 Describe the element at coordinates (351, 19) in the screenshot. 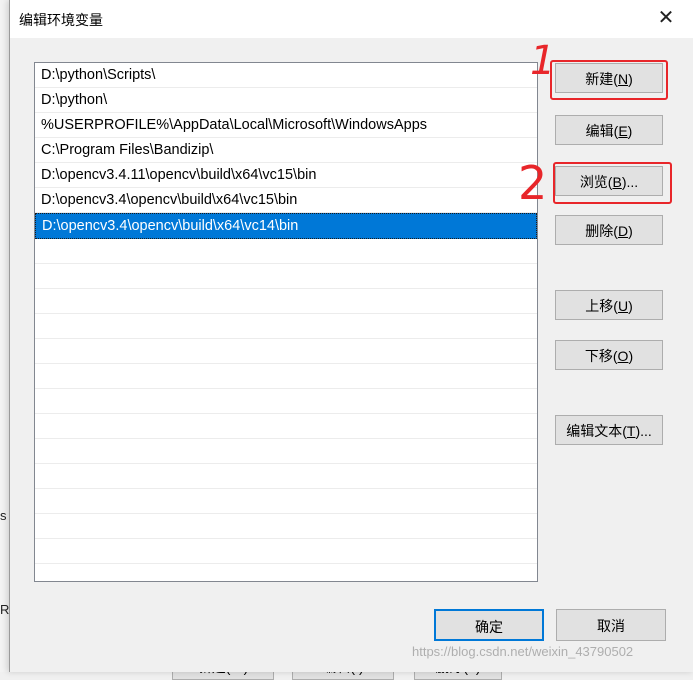

I see `title-bar: 编辑环境变量 ✕` at that location.